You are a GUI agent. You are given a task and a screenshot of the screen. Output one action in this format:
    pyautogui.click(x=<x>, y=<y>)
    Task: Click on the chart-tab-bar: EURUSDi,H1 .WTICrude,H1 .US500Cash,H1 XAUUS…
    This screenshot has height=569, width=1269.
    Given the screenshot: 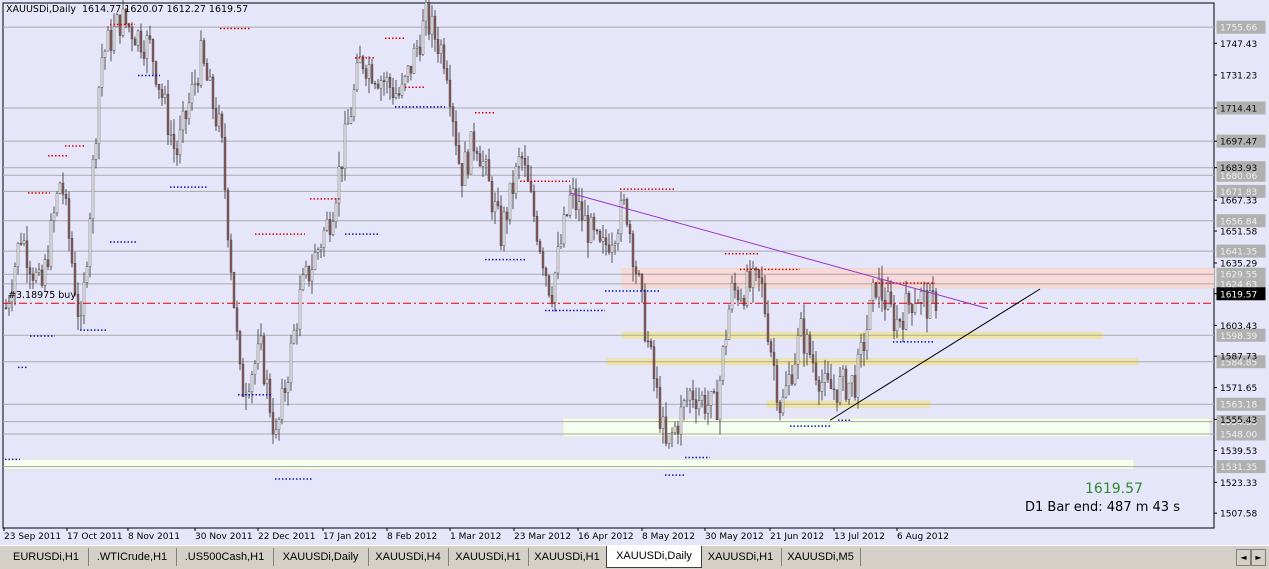 What is the action you would take?
    pyautogui.click(x=634, y=557)
    